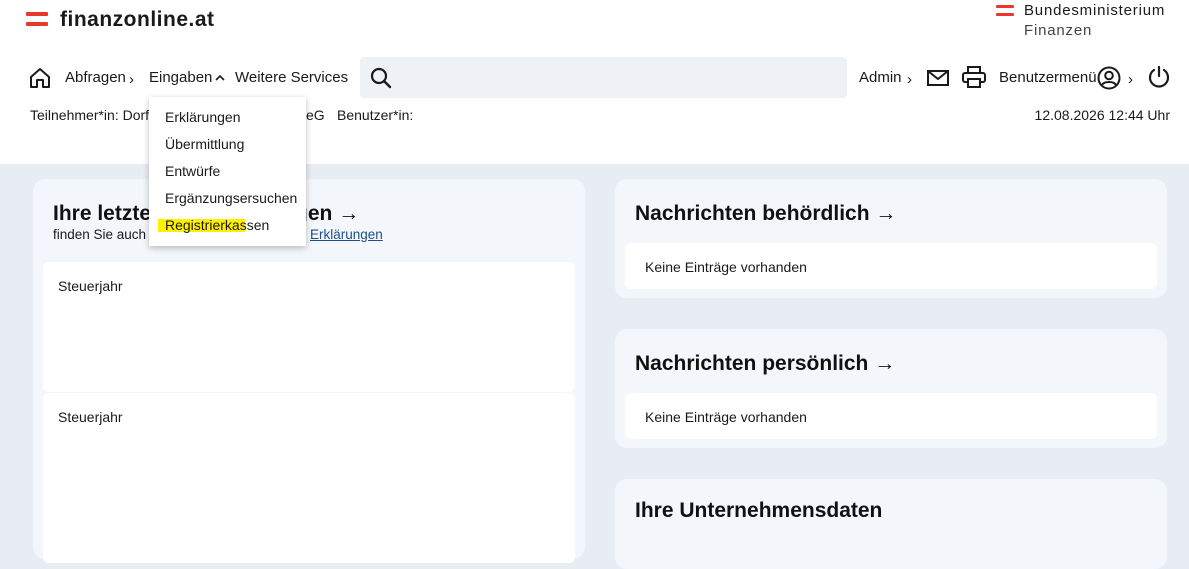 The width and height of the screenshot is (1189, 569). What do you see at coordinates (203, 117) in the screenshot?
I see `menu-item-erklaerungen: Erklärungen` at bounding box center [203, 117].